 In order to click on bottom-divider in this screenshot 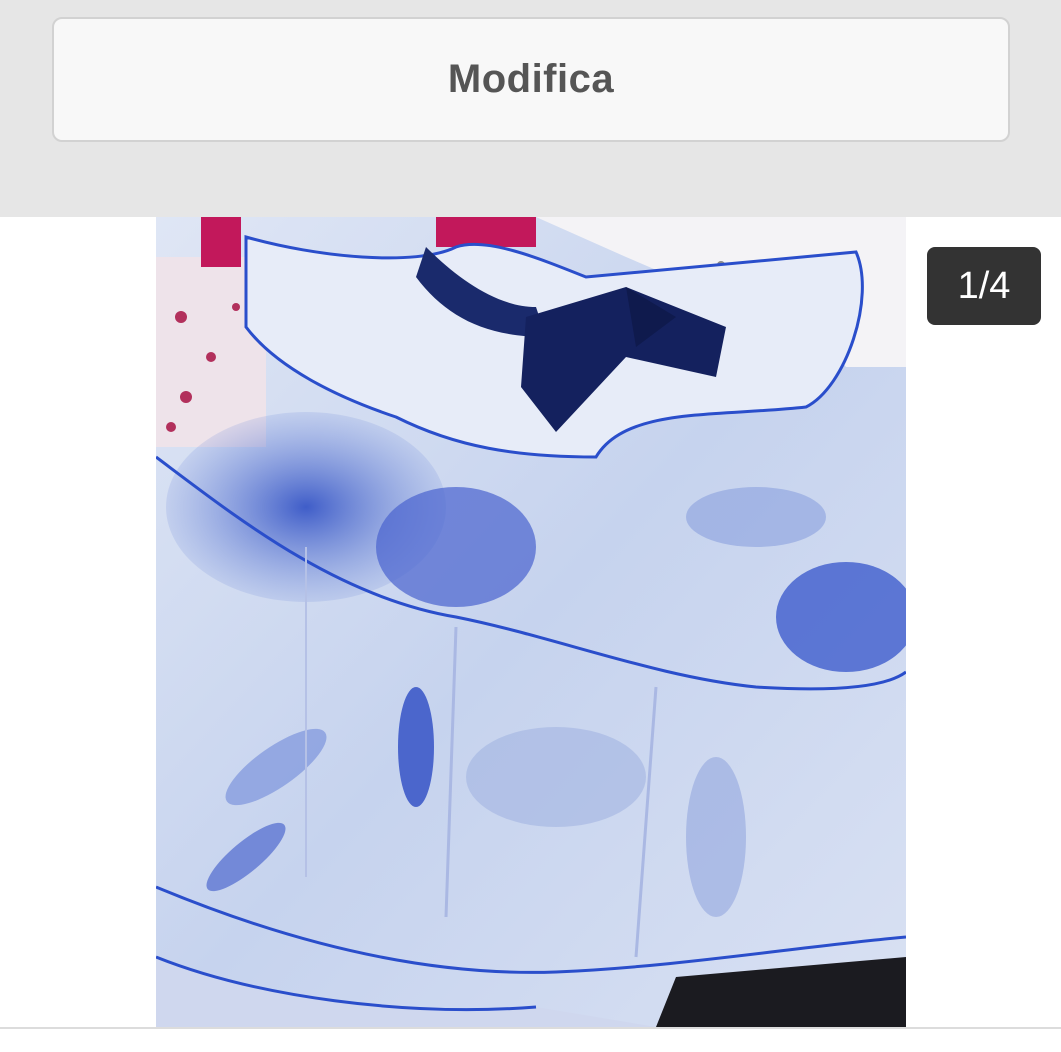, I will do `click(530, 1028)`.